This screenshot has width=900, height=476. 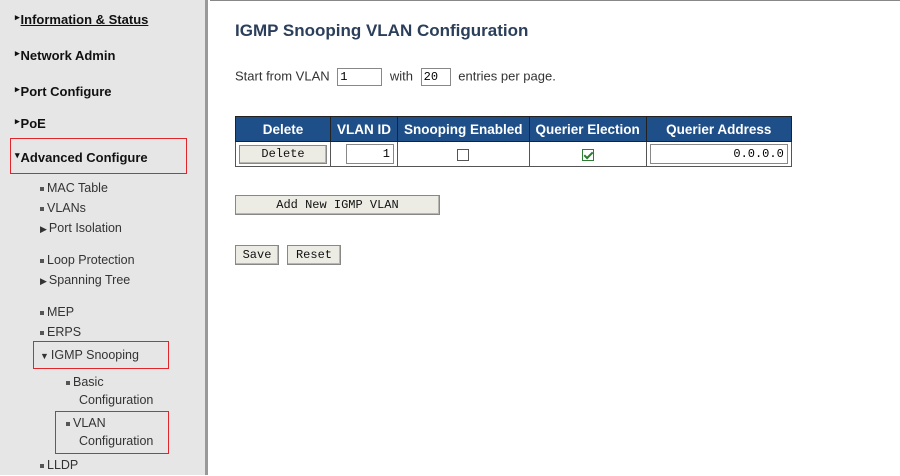 I want to click on col-header-snooping-enabled: Snooping Enabled, so click(x=463, y=129).